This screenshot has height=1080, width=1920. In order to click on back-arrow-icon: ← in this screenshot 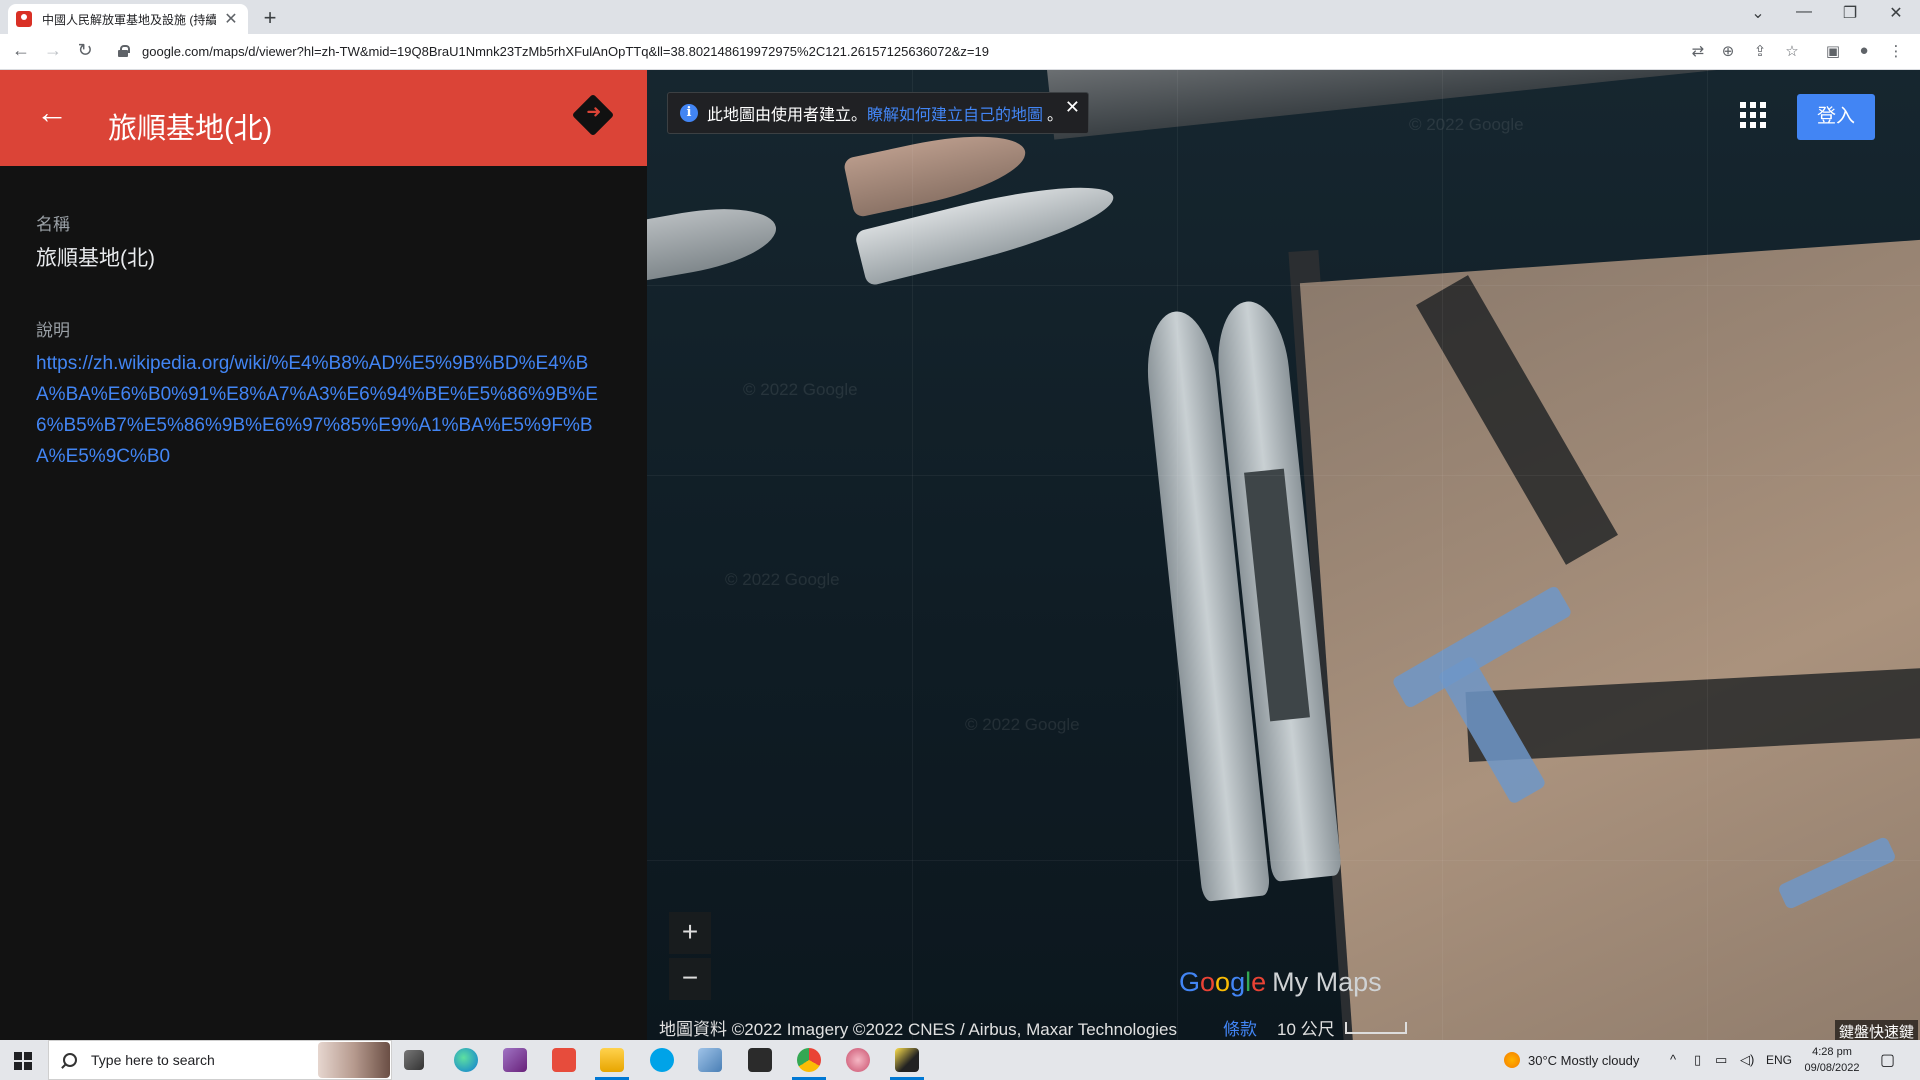, I will do `click(52, 112)`.